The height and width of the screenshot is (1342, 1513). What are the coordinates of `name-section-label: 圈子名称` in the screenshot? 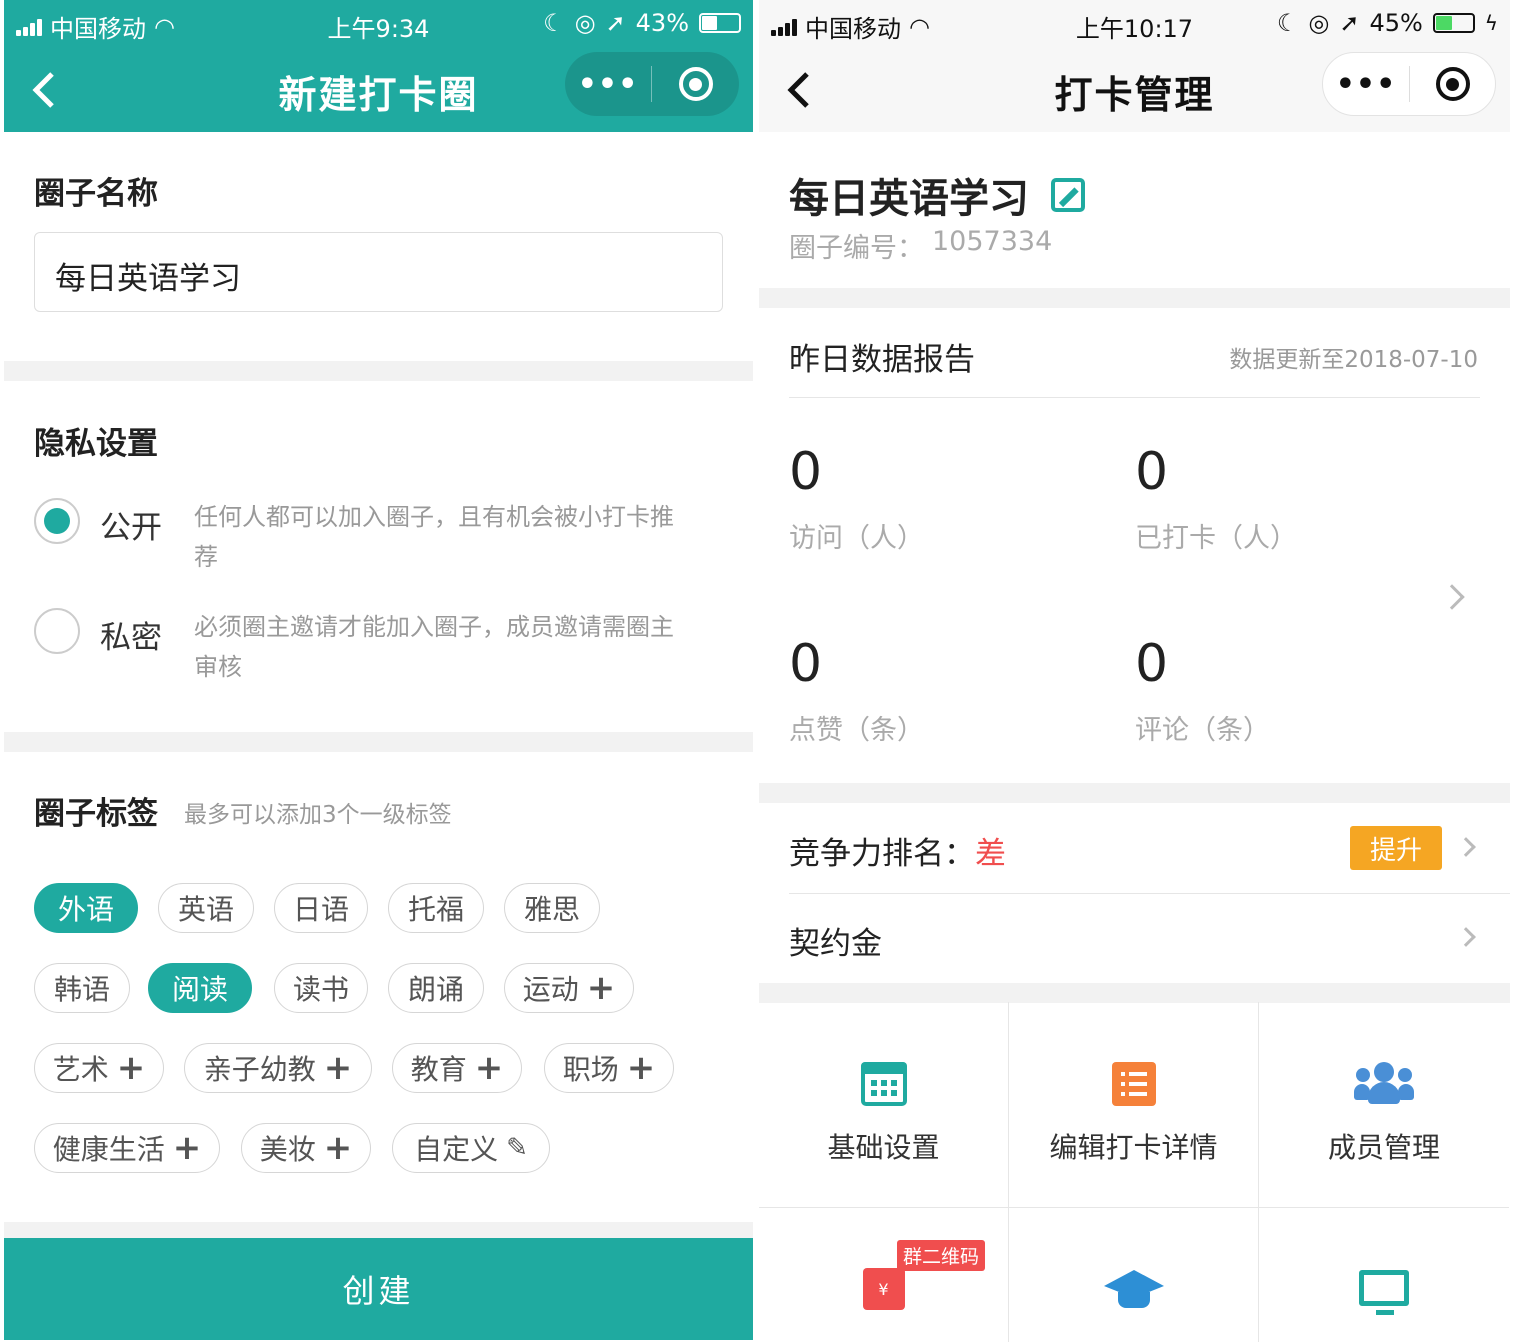 It's located at (96, 194).